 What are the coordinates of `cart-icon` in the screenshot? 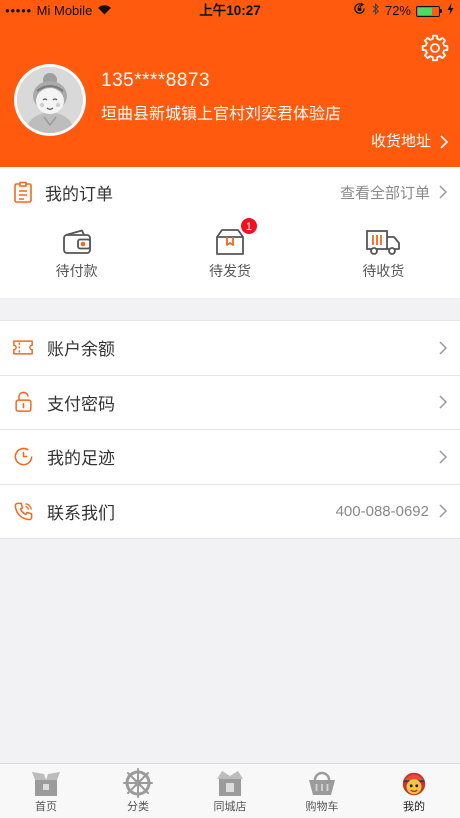 It's located at (322, 783).